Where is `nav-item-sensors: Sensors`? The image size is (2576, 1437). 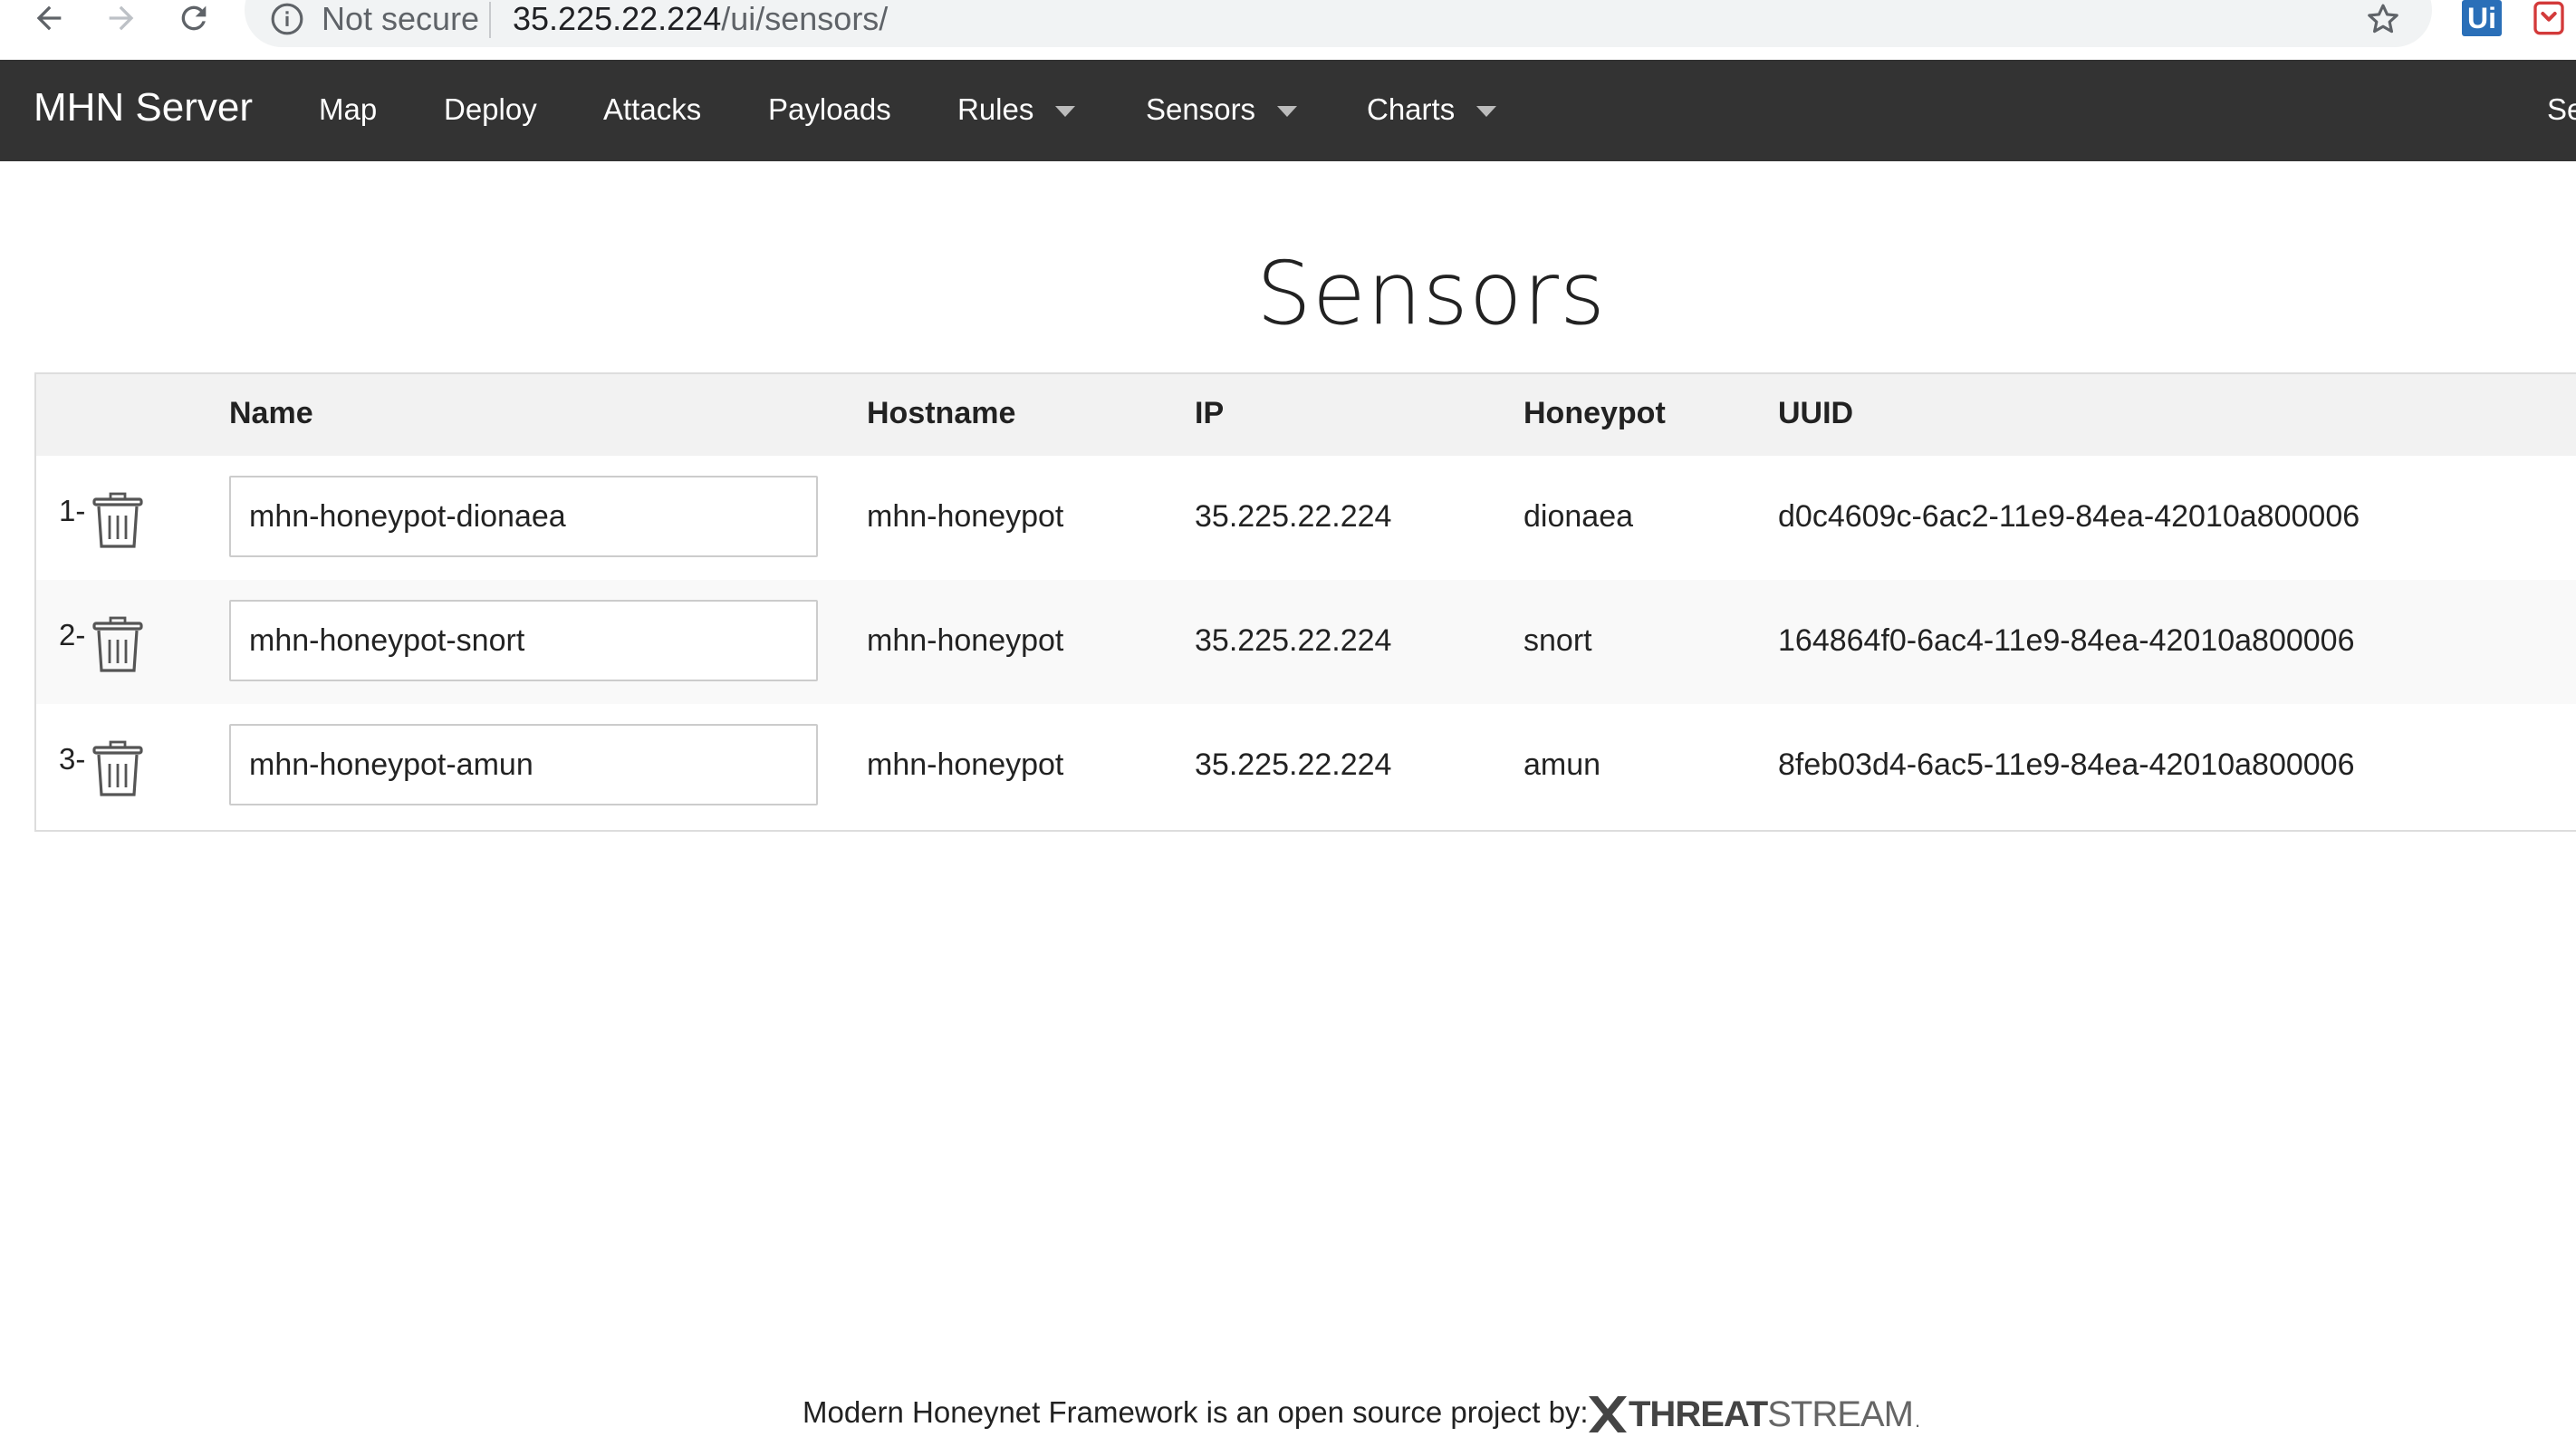
nav-item-sensors: Sensors is located at coordinates (1222, 109).